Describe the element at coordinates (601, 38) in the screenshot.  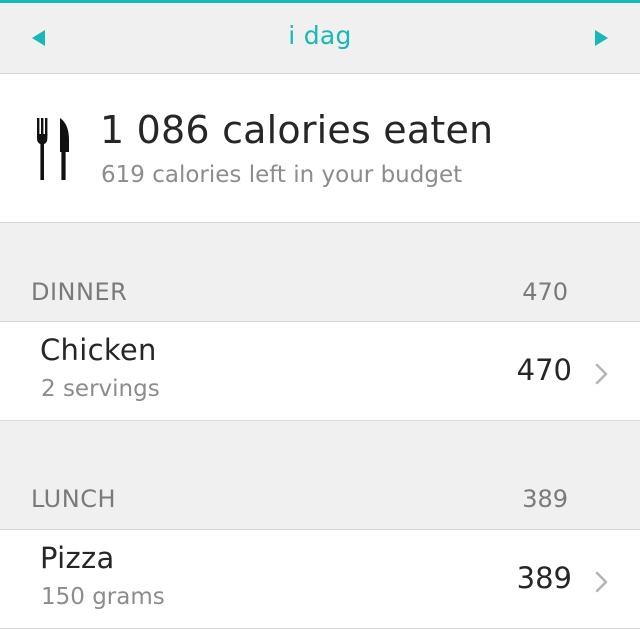
I see `triangle-right-icon` at that location.